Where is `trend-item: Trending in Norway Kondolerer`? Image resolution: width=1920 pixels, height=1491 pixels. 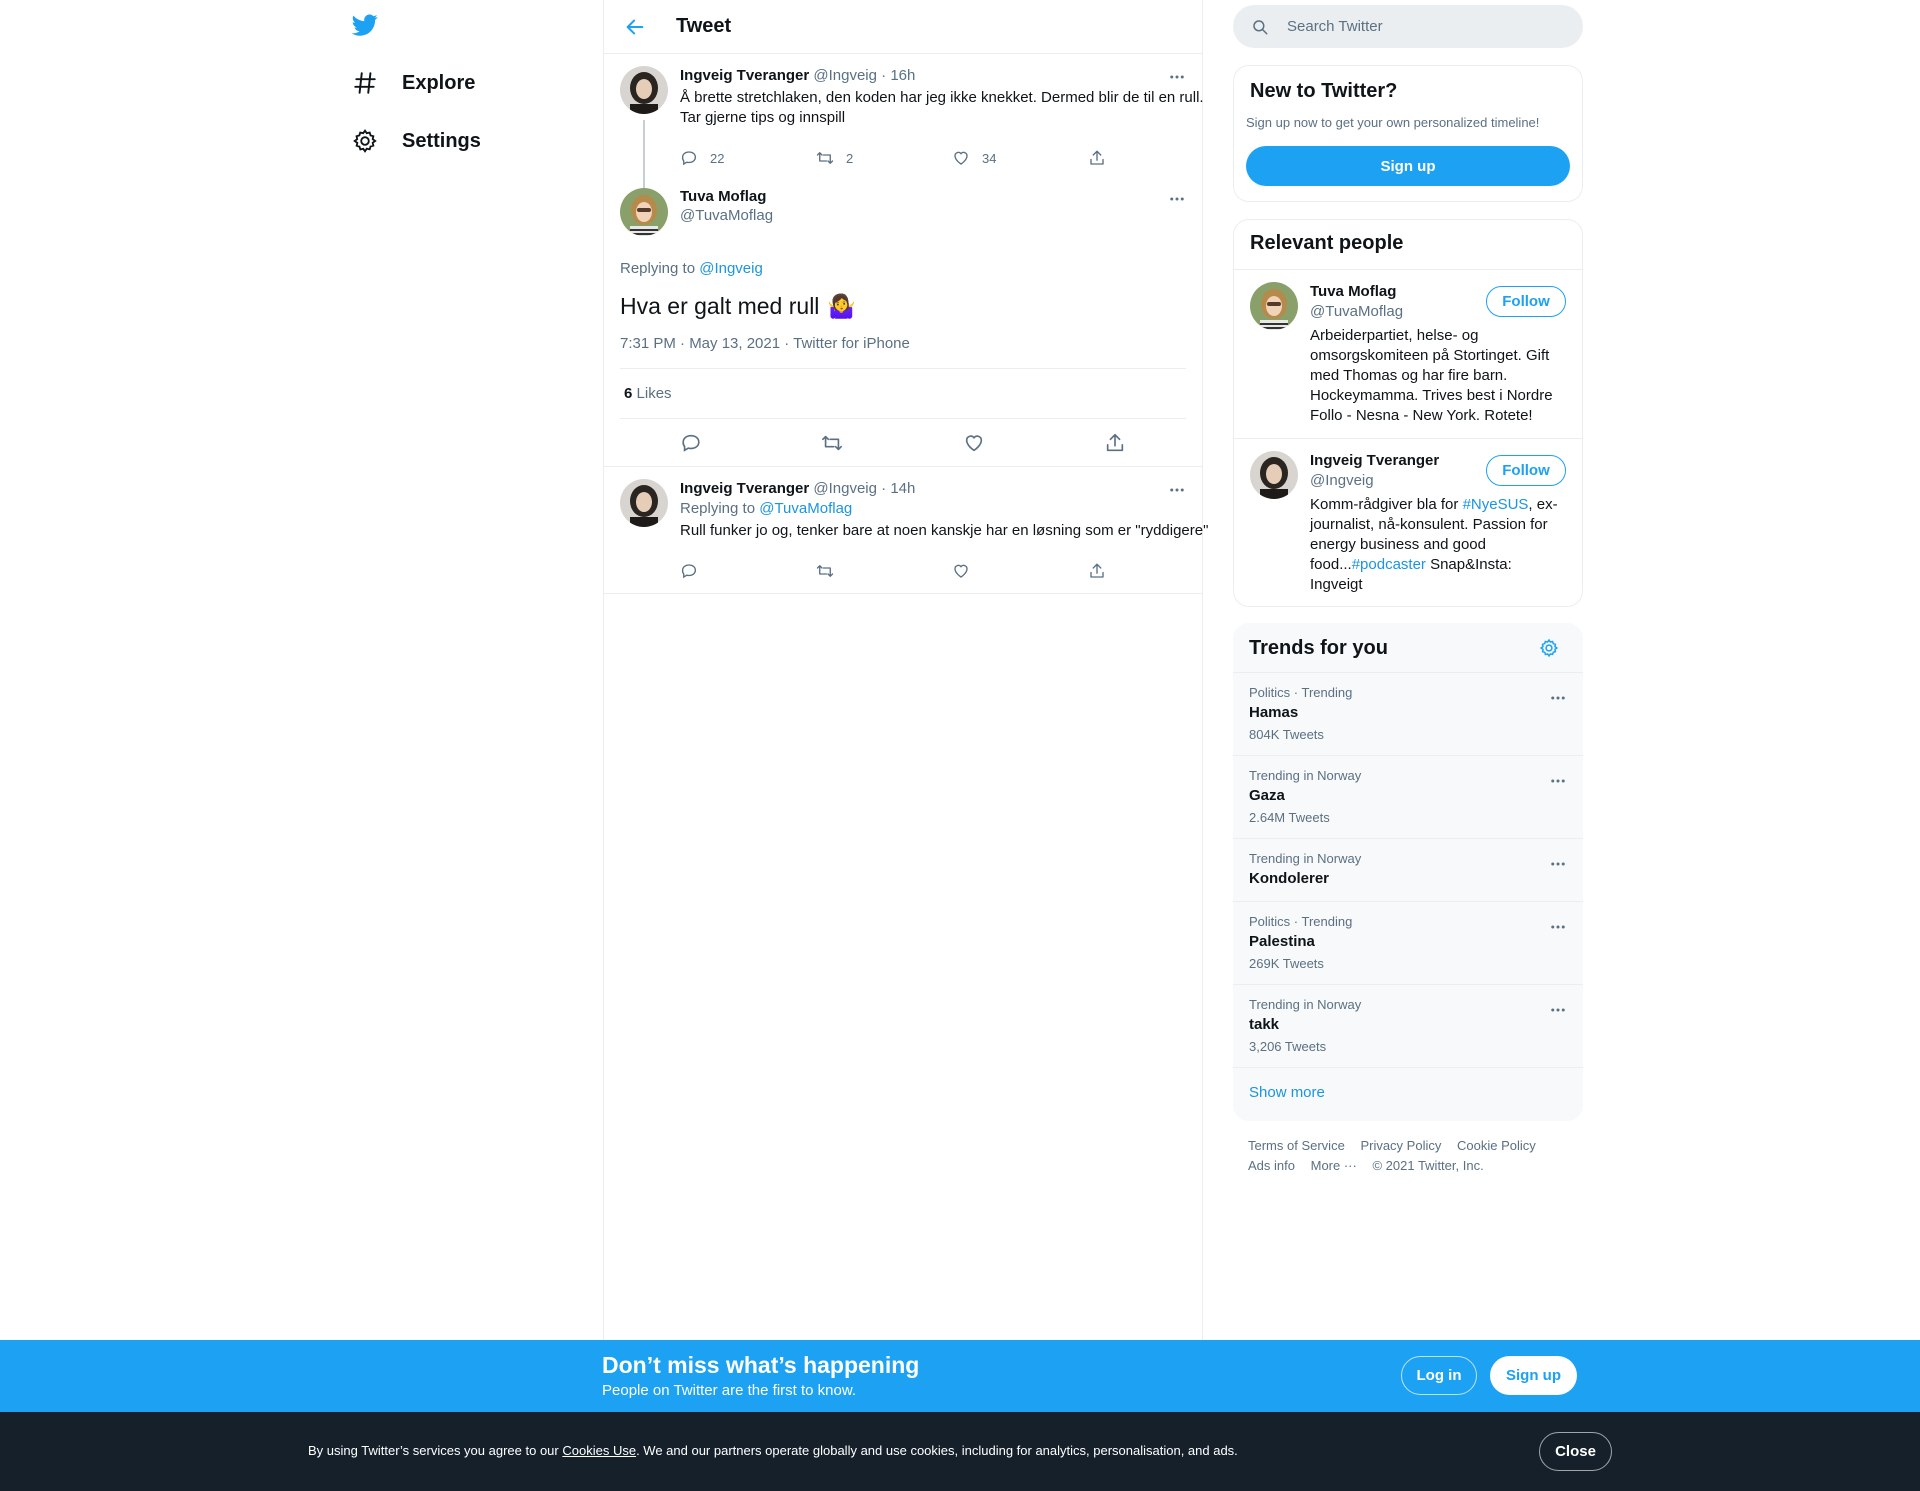
trend-item: Trending in Norway Kondolerer is located at coordinates (1408, 869).